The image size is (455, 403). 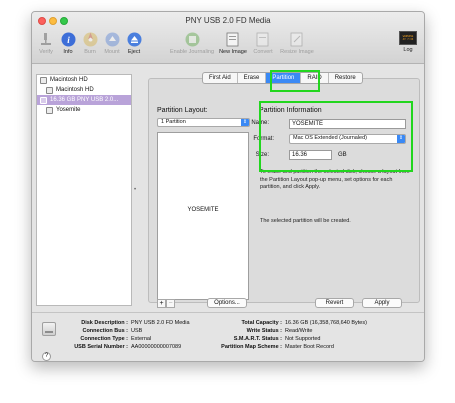 I want to click on tab-bar: First Aid Erase Partition RAID Restore, so click(x=282, y=78).